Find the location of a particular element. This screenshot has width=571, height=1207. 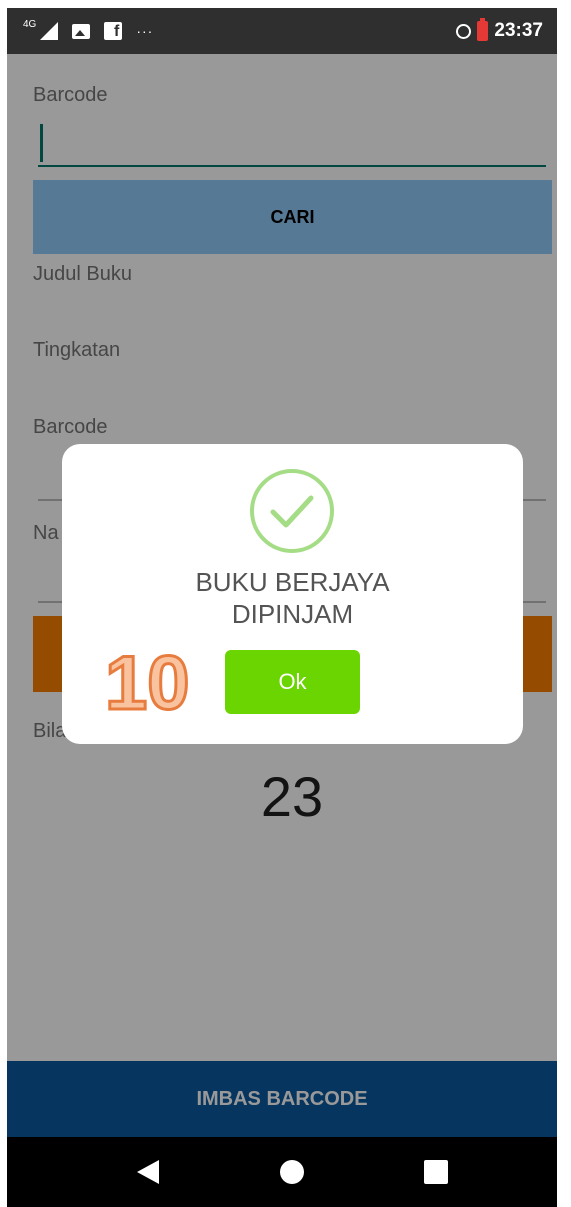

dialog-message: BUKU BERJAYA DIPINJAM is located at coordinates (292, 598).